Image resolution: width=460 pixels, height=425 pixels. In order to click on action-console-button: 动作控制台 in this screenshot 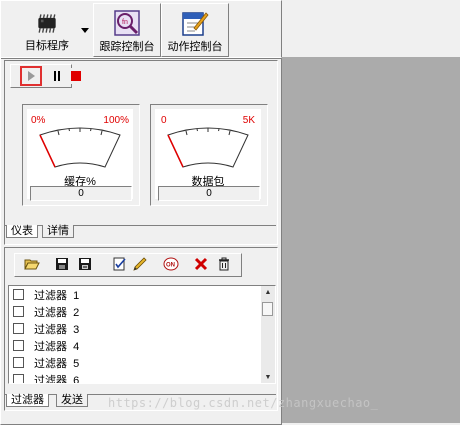, I will do `click(195, 30)`.